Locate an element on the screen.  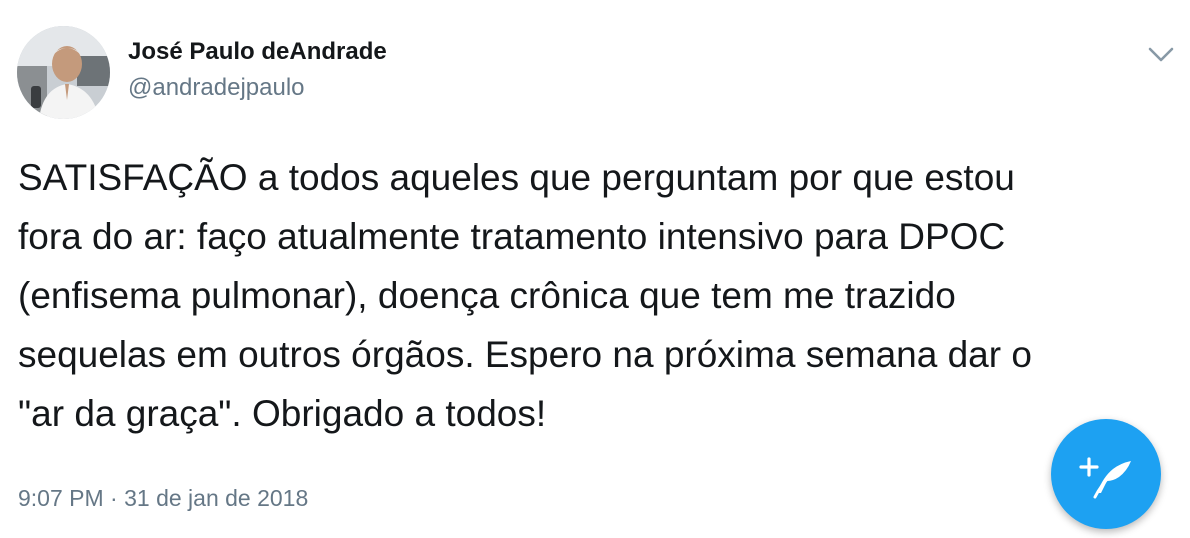
avatar-photo is located at coordinates (63, 72).